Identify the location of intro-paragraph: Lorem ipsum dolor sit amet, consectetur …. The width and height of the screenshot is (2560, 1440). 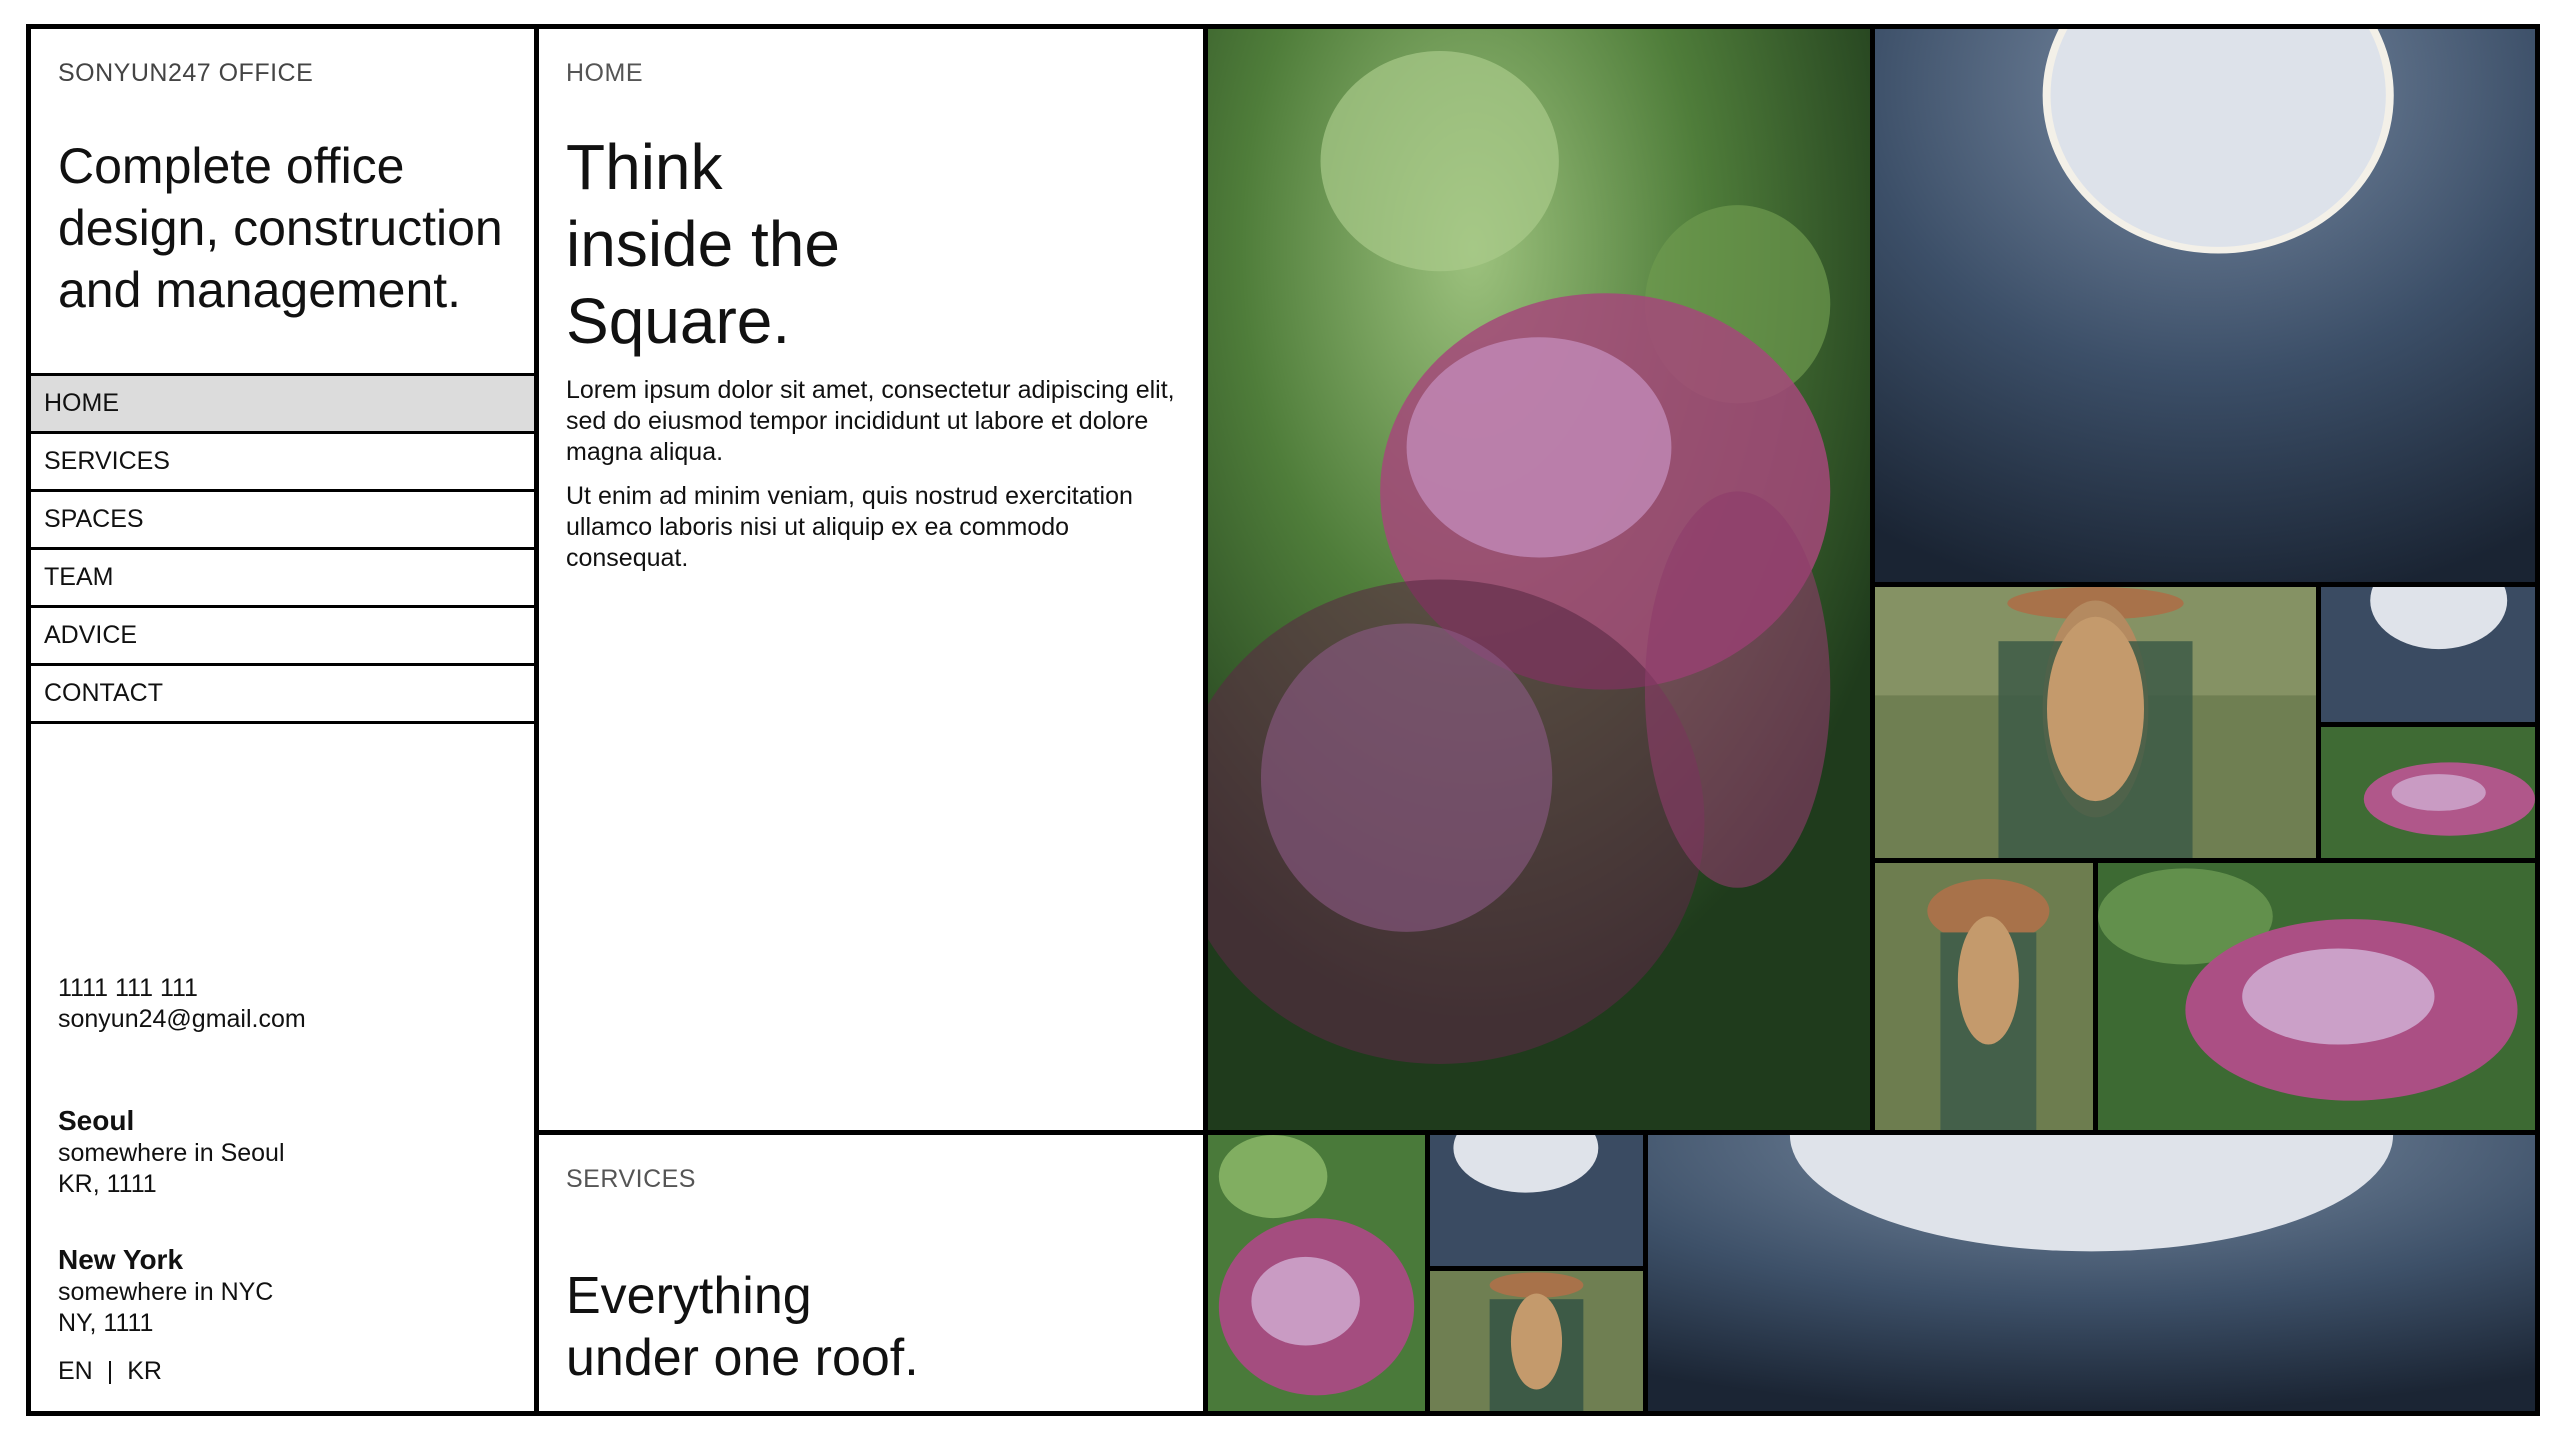
(870, 421).